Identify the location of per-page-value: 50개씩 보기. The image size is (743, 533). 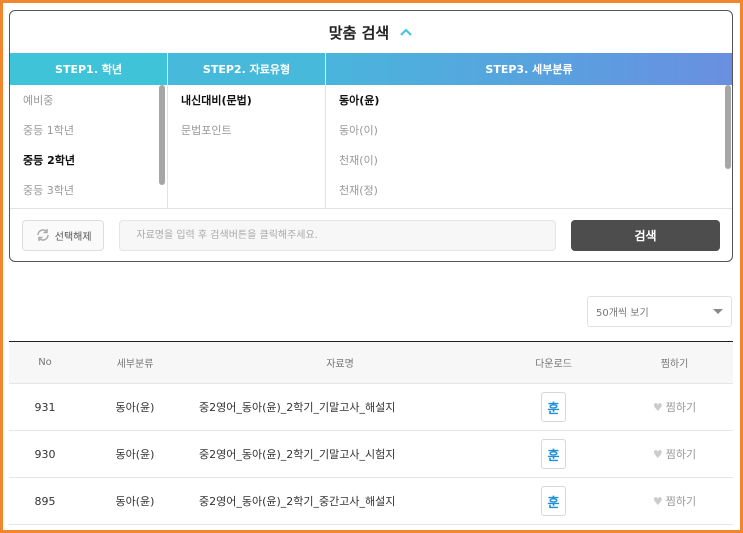
(622, 313).